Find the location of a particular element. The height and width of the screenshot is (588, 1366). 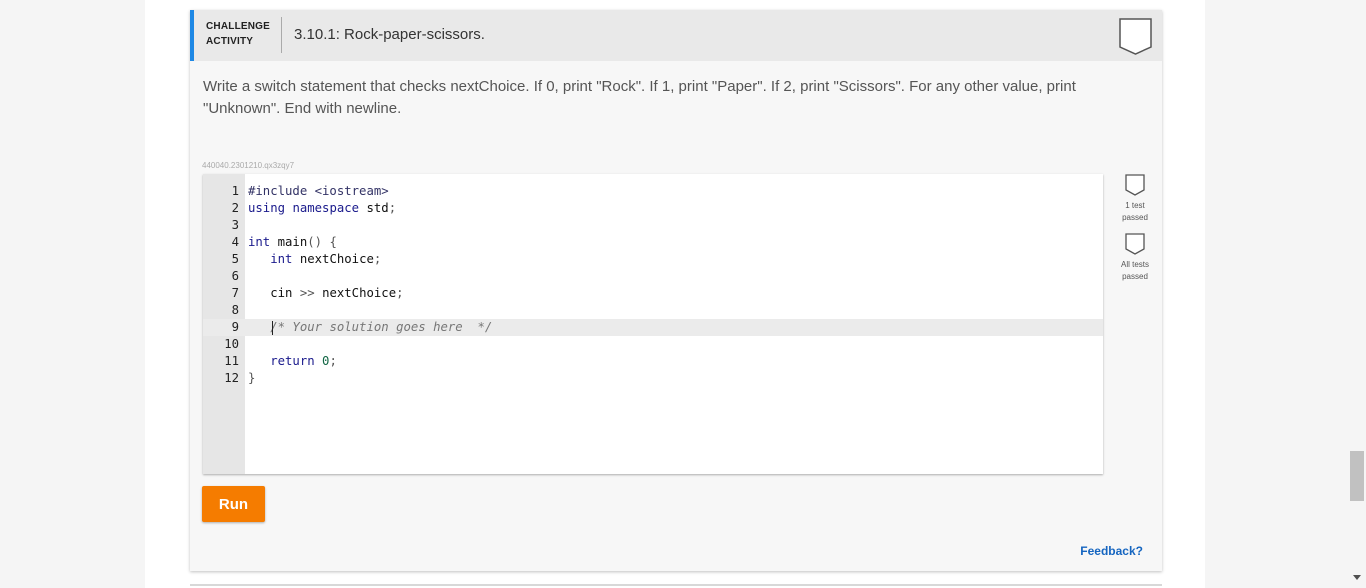

code-text: using namespace std; is located at coordinates (322, 208).